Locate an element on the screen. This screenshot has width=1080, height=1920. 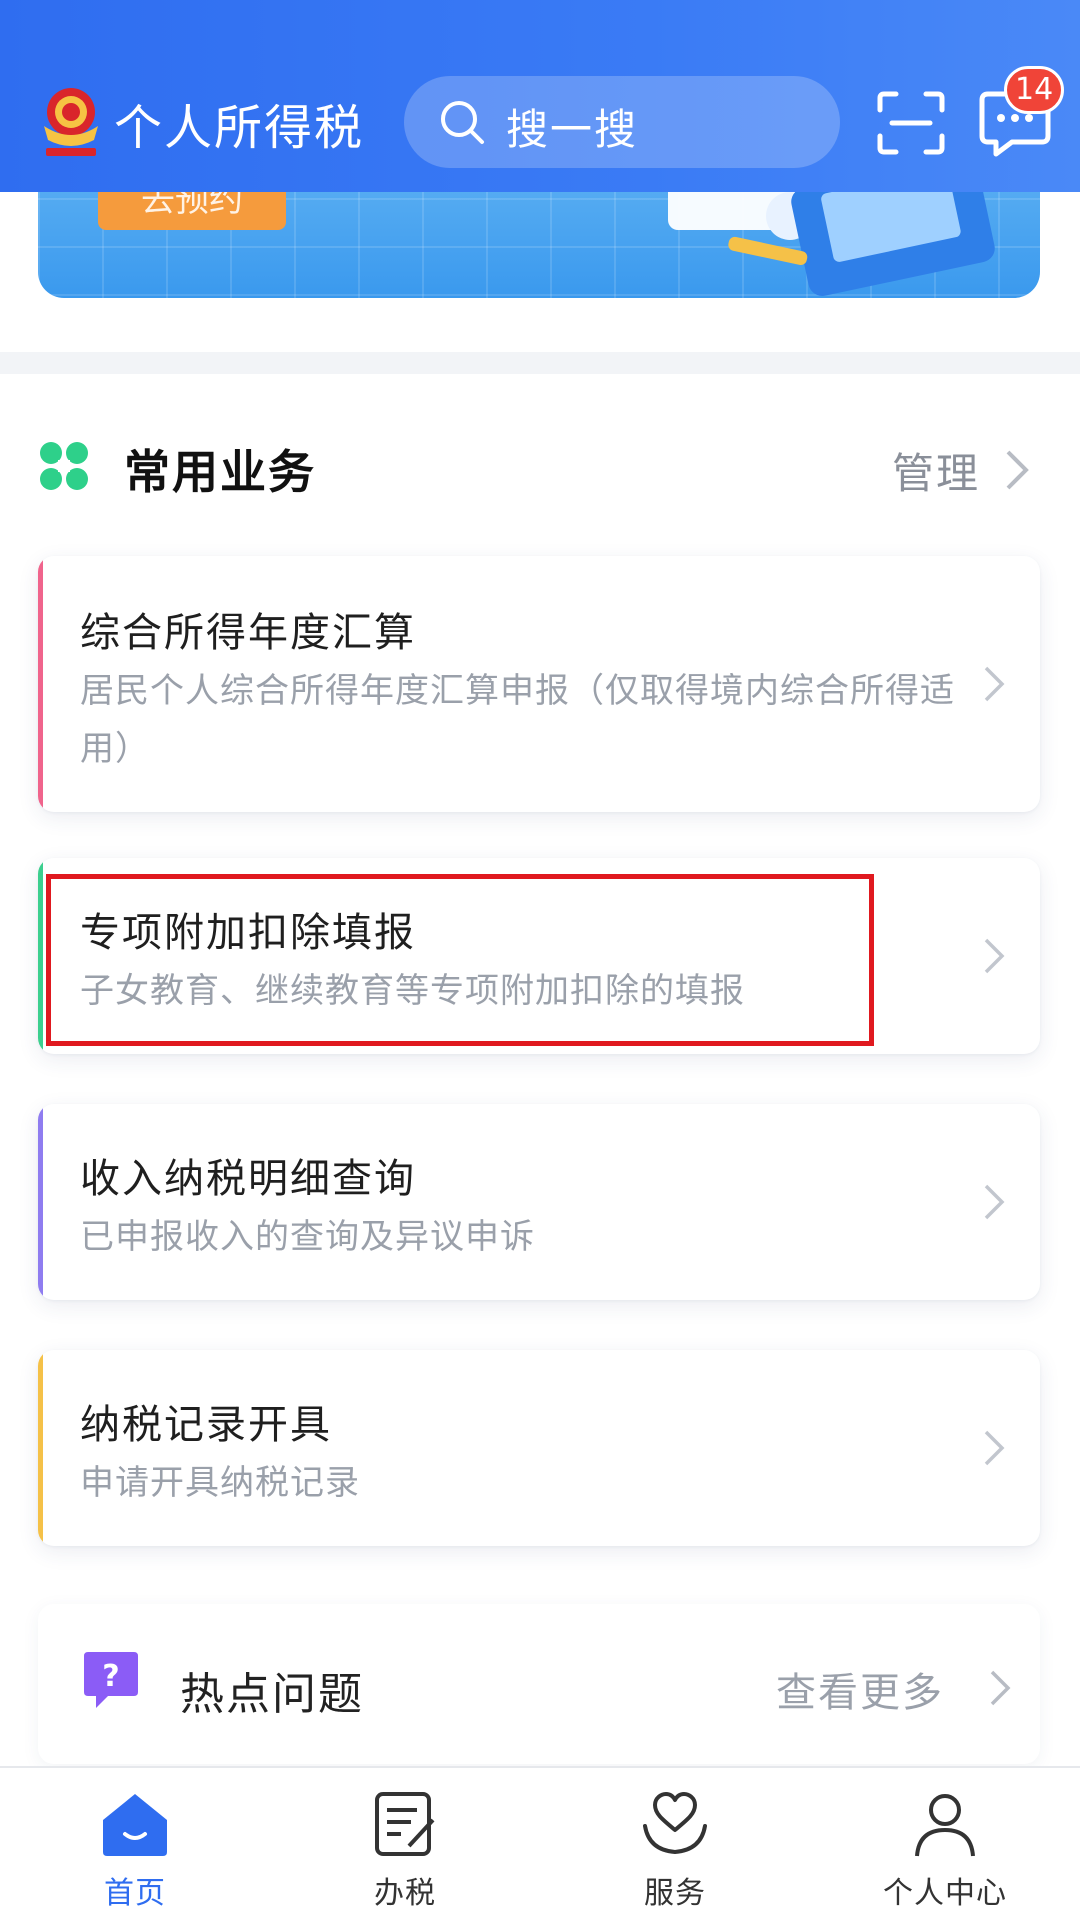
card-description: 申请开具纳税记录 is located at coordinates (220, 1483).